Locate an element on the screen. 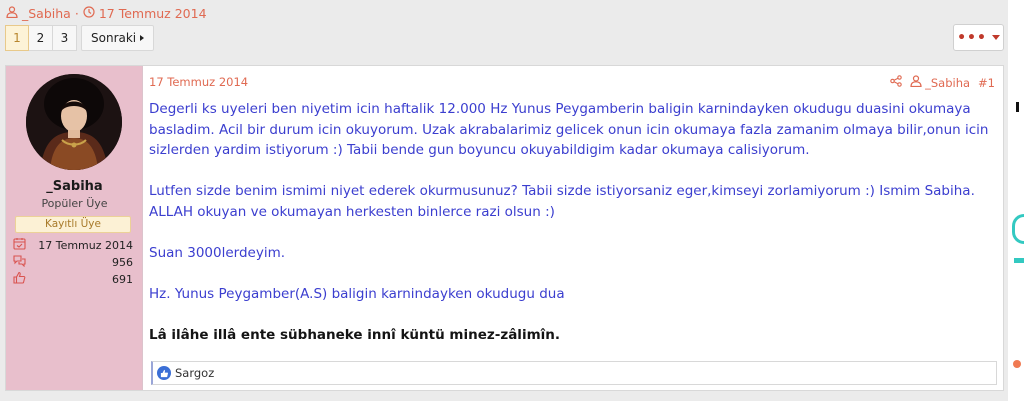  thread-date-link: 17 Temmuz 2014 is located at coordinates (153, 13).